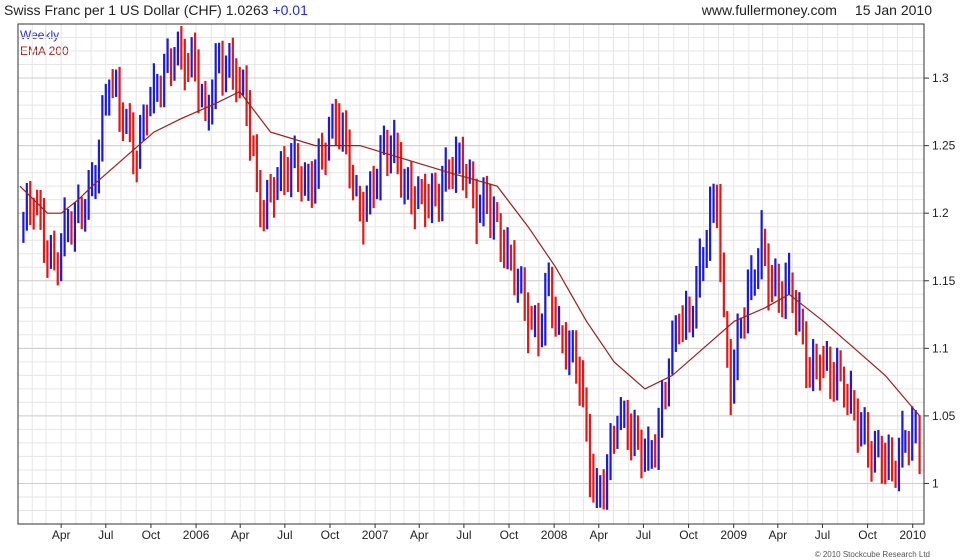  Describe the element at coordinates (944, 281) in the screenshot. I see `y-tick-label: 1.15` at that location.